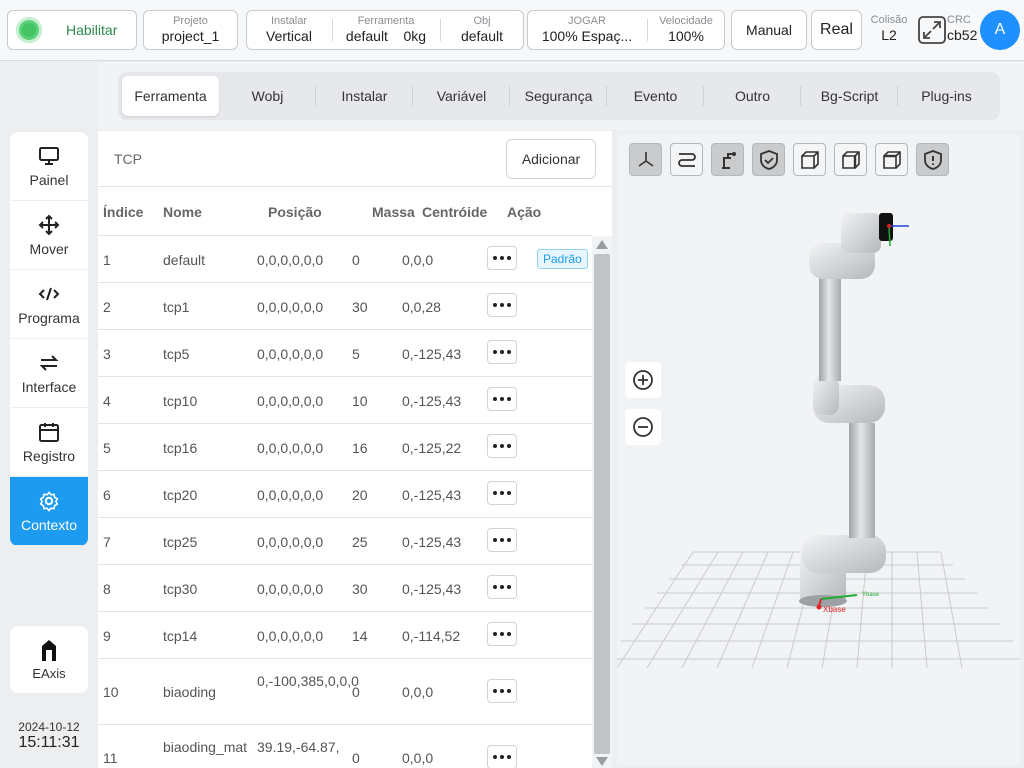 The height and width of the screenshot is (768, 1024). What do you see at coordinates (727, 159) in the screenshot?
I see `robot-icon` at bounding box center [727, 159].